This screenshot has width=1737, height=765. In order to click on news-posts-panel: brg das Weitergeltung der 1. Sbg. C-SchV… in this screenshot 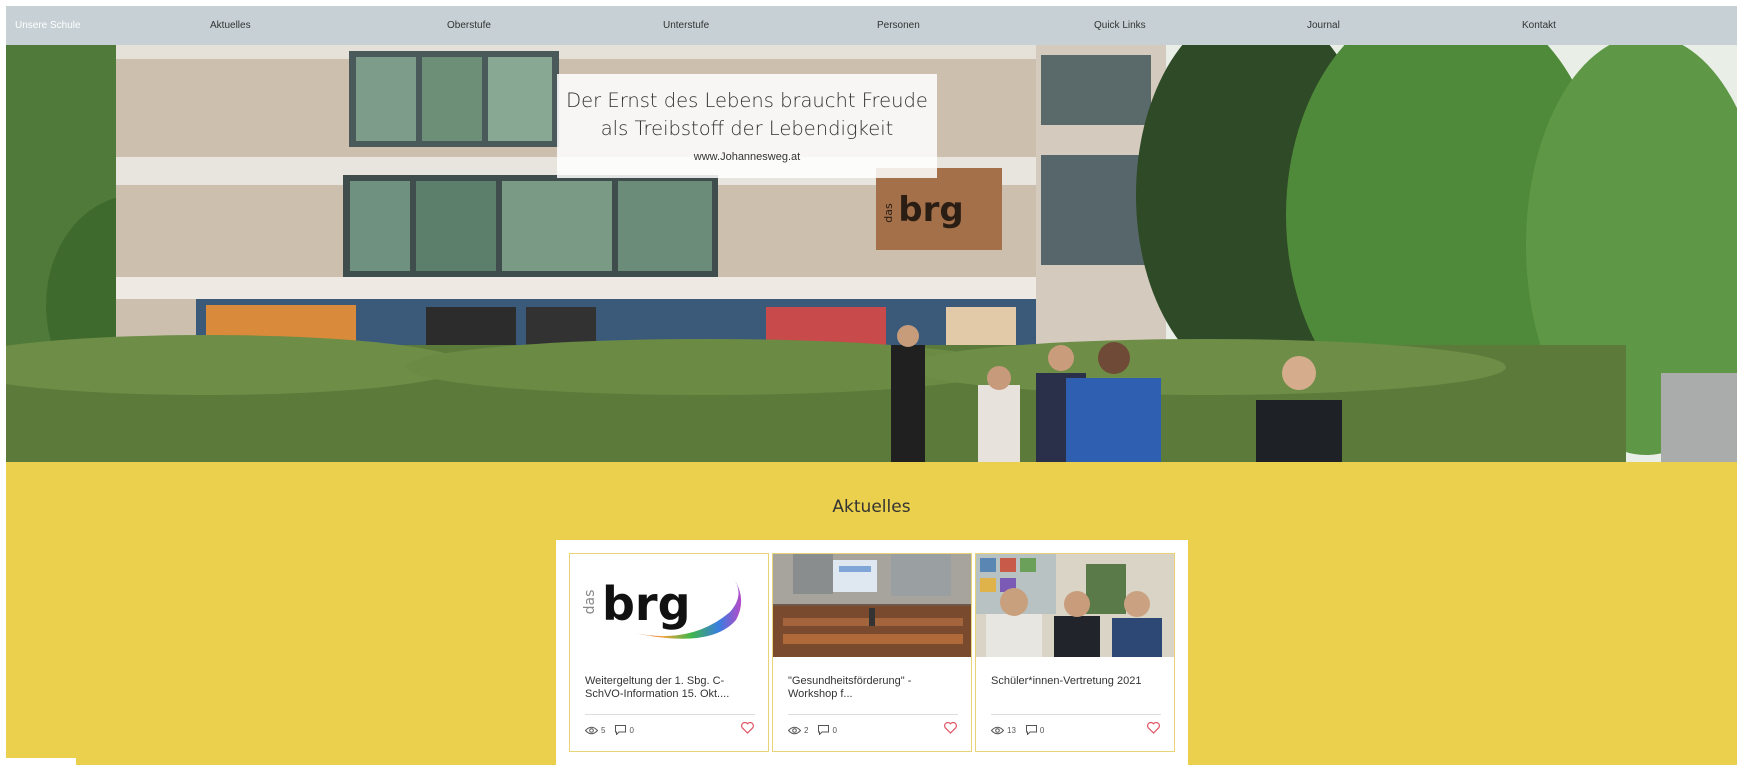, I will do `click(872, 652)`.